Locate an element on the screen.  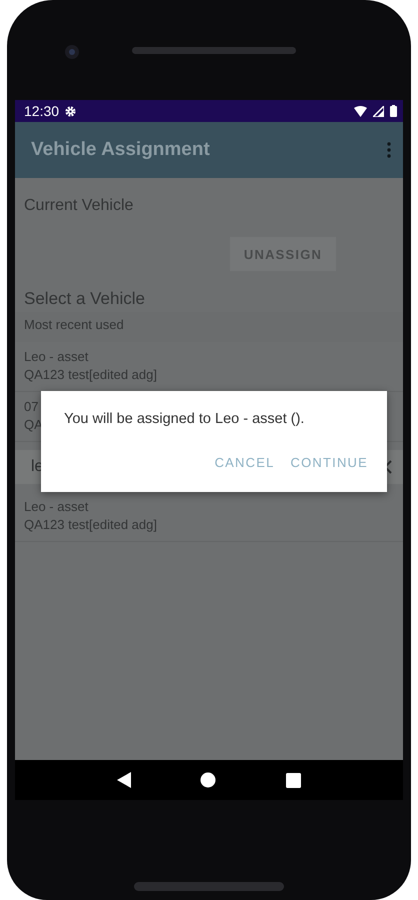
vehicle-name: 07 is located at coordinates (31, 406).